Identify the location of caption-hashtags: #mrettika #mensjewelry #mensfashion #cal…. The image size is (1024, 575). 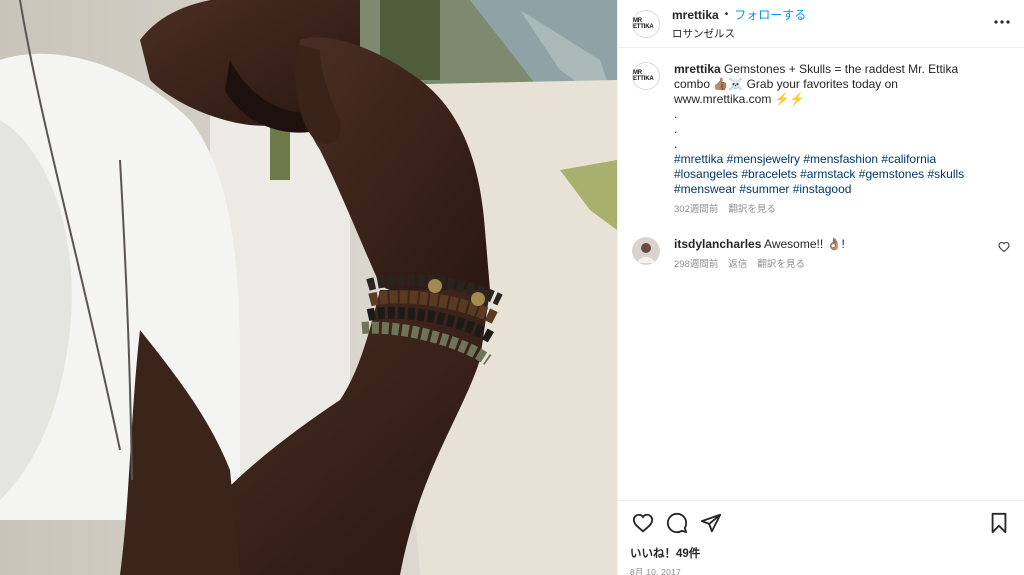
(834, 174).